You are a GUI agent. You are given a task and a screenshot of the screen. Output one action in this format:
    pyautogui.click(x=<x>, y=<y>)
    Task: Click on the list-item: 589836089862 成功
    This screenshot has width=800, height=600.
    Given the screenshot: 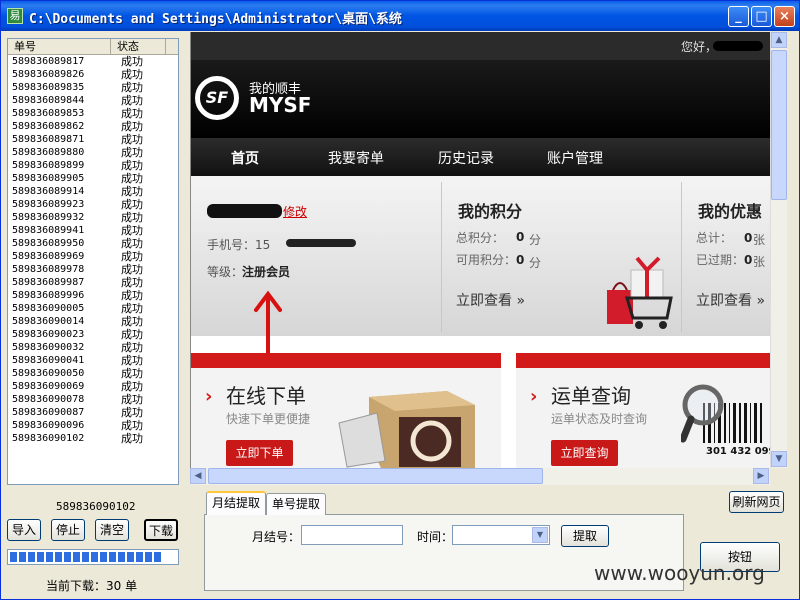 What is the action you would take?
    pyautogui.click(x=93, y=126)
    